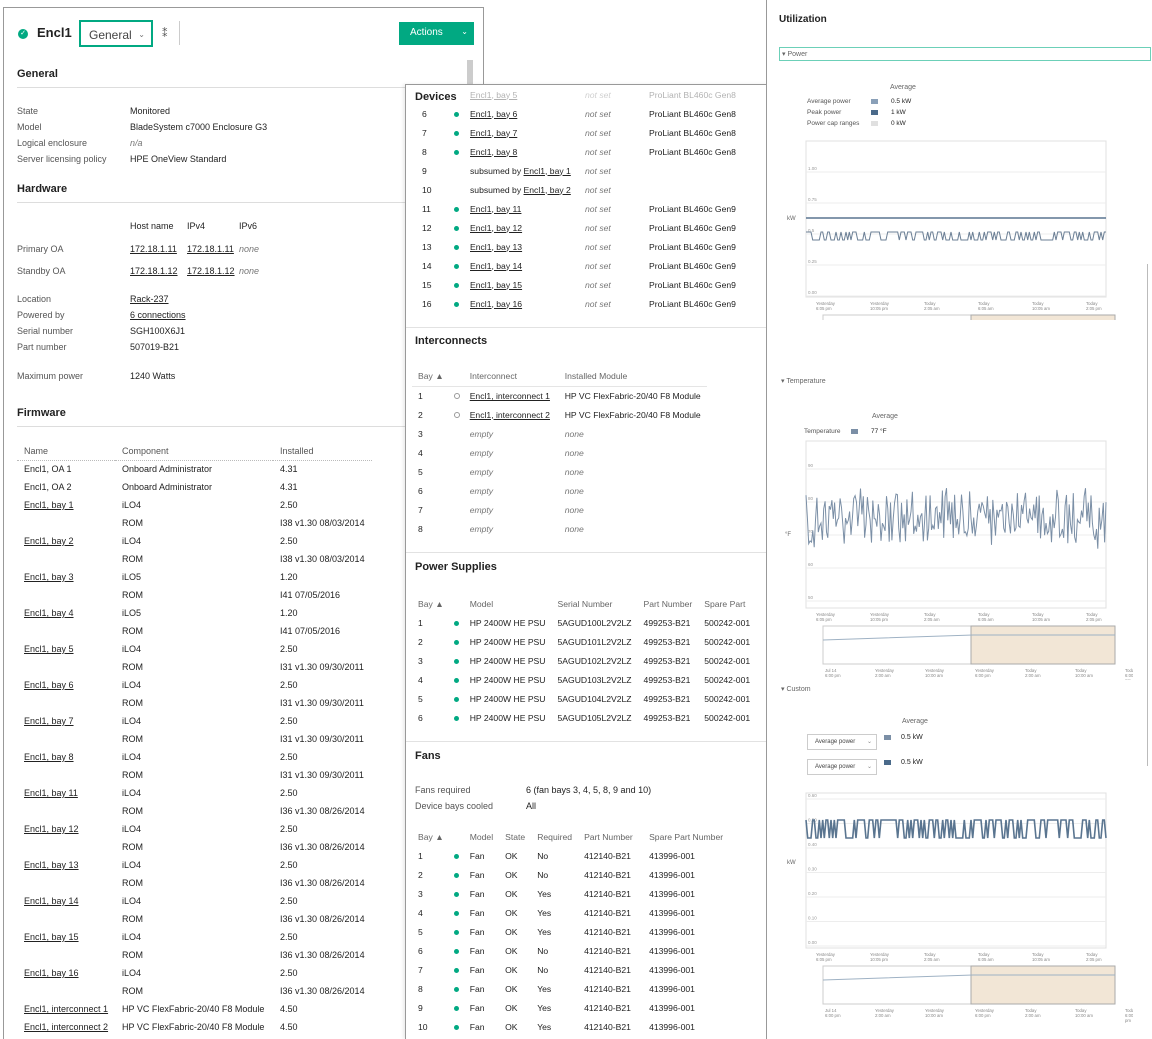 The width and height of the screenshot is (1152, 1039). Describe the element at coordinates (420, 660) in the screenshot. I see `bay-number: 3` at that location.